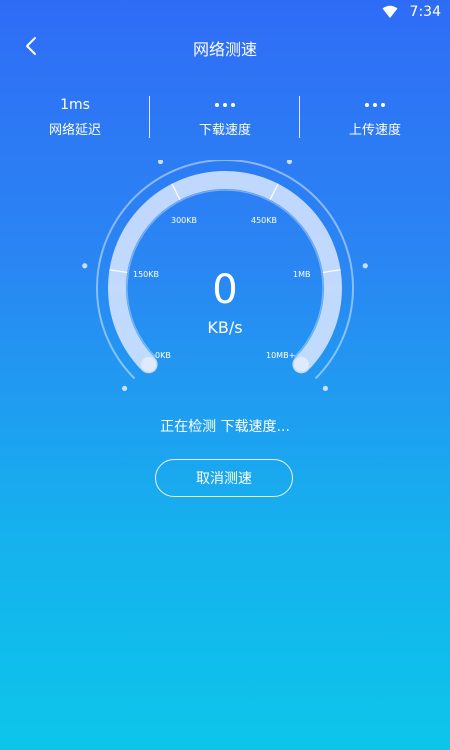  Describe the element at coordinates (224, 49) in the screenshot. I see `page-title: 网络测速` at that location.